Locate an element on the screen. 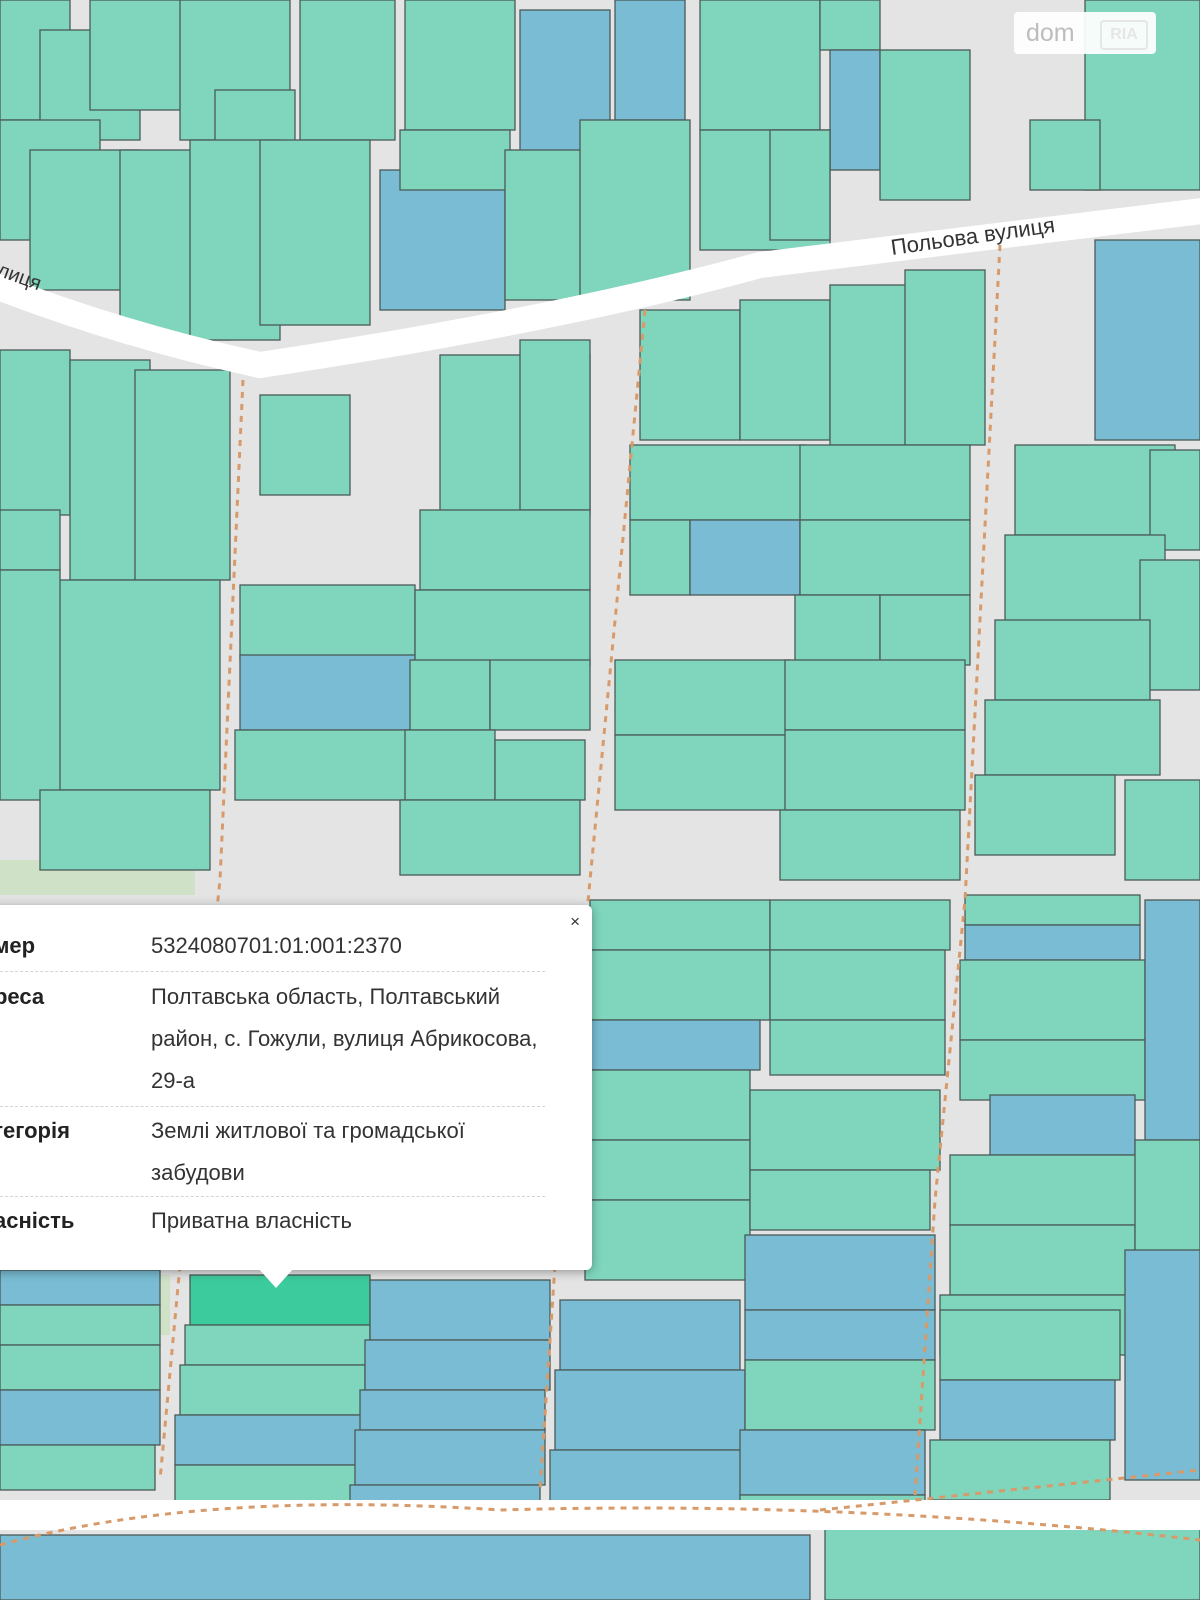 This screenshot has height=1600, width=1200. info-row-number: омер 5324080701:01:001:2370 is located at coordinates (272, 948).